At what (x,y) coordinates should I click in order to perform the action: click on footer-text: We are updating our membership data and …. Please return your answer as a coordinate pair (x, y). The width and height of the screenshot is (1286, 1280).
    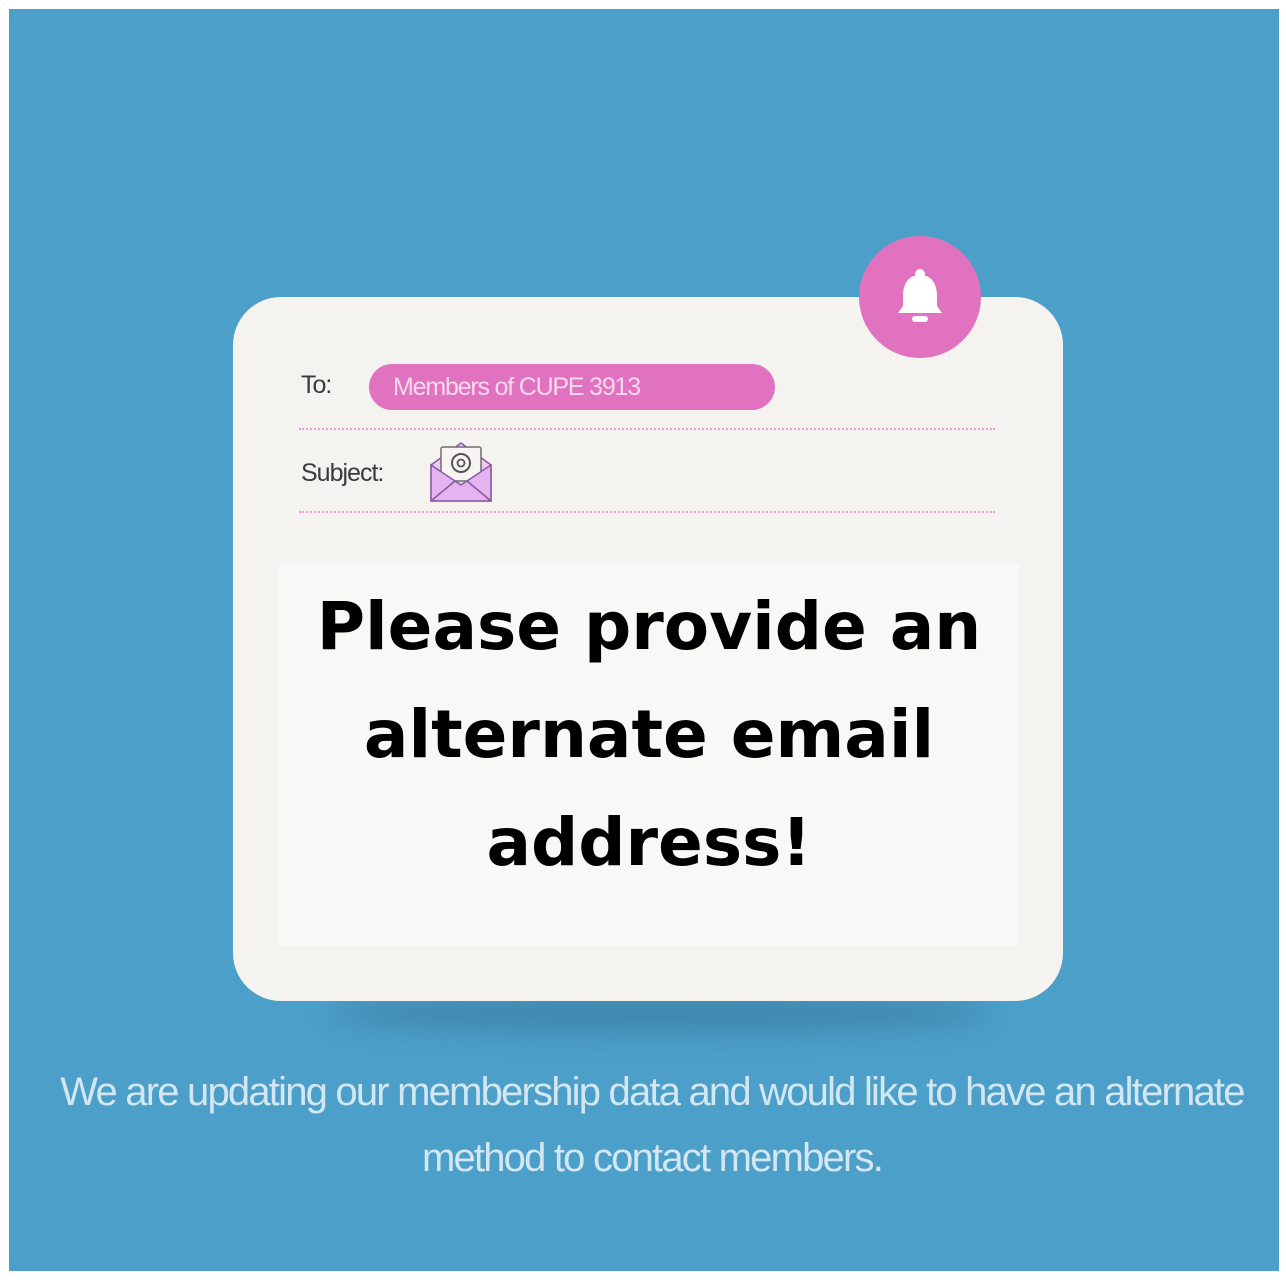
    Looking at the image, I should click on (652, 1125).